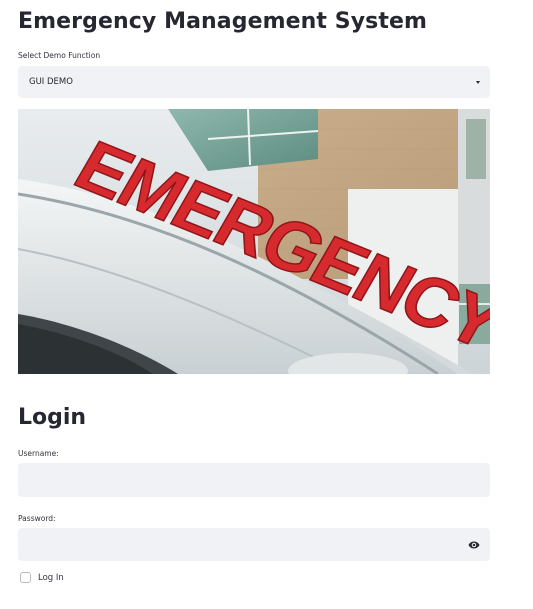 This screenshot has width=533, height=609. Describe the element at coordinates (25, 577) in the screenshot. I see `login-checkbox` at that location.